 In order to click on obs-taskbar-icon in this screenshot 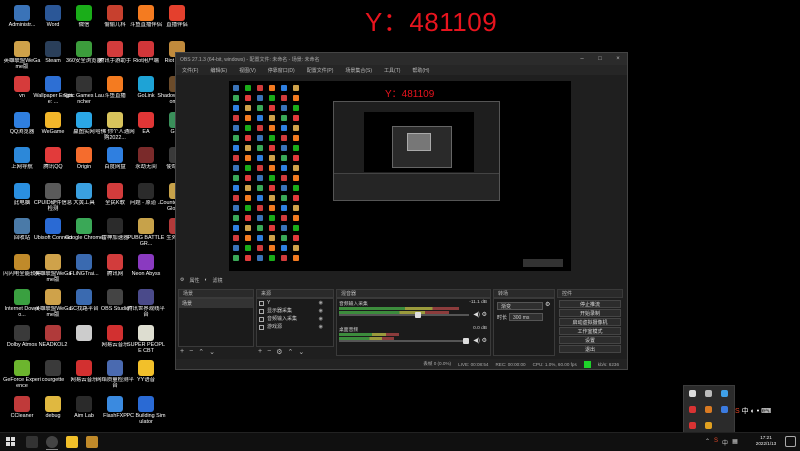, I will do `click(52, 442)`.